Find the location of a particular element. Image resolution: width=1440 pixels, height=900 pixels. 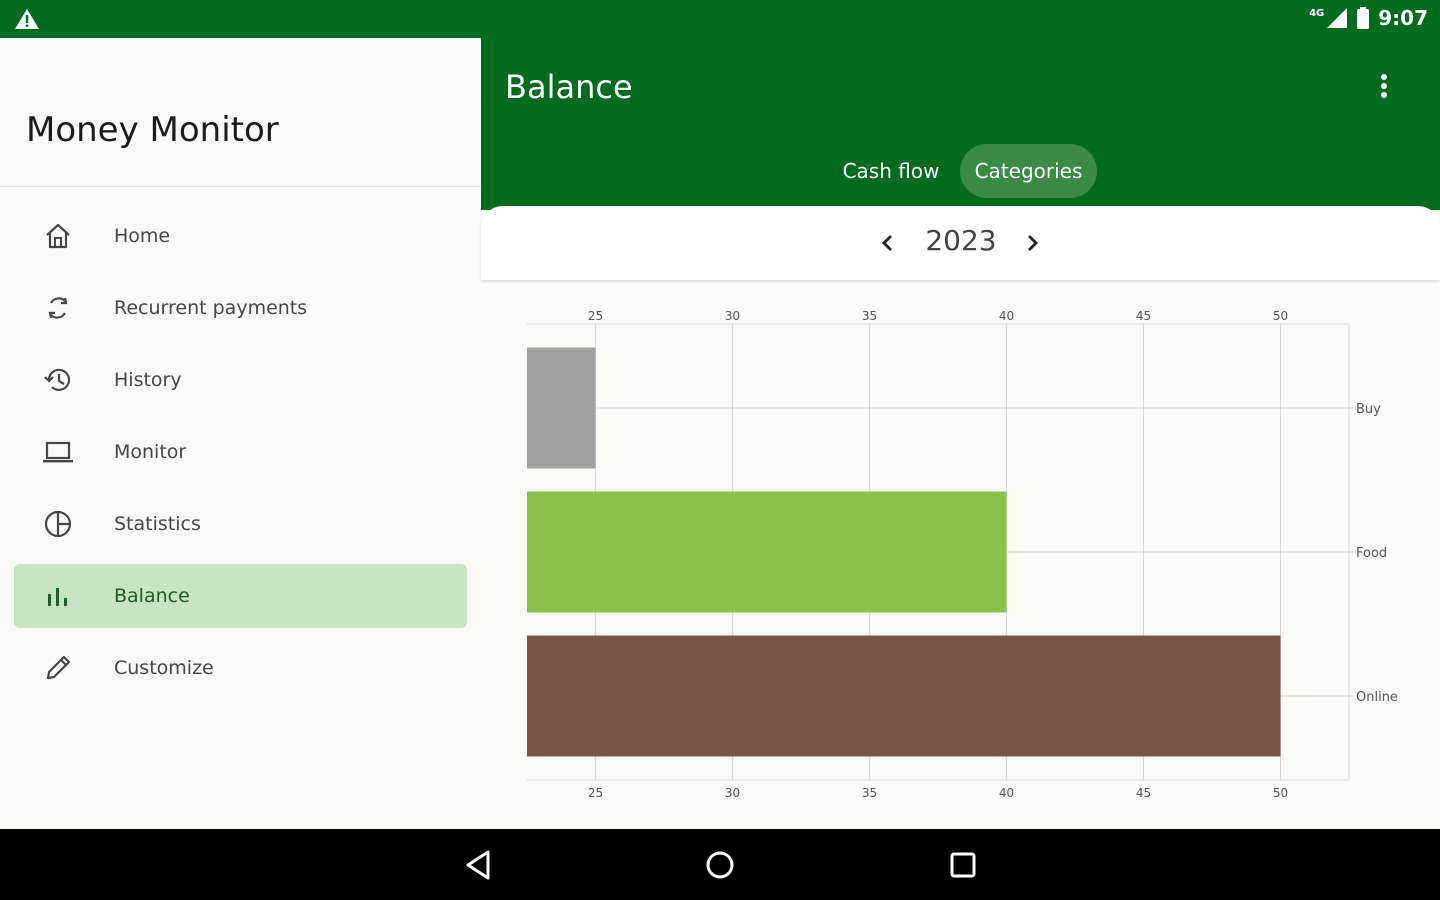

more-vert-icon is located at coordinates (1384, 87).